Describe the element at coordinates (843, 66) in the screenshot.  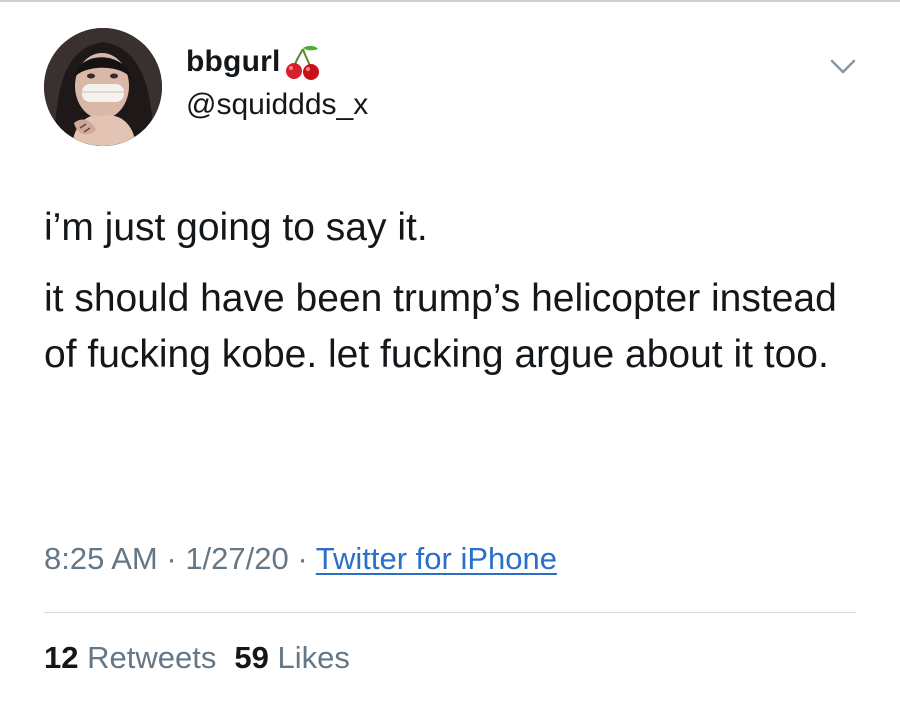
I see `chevron-down-icon` at that location.